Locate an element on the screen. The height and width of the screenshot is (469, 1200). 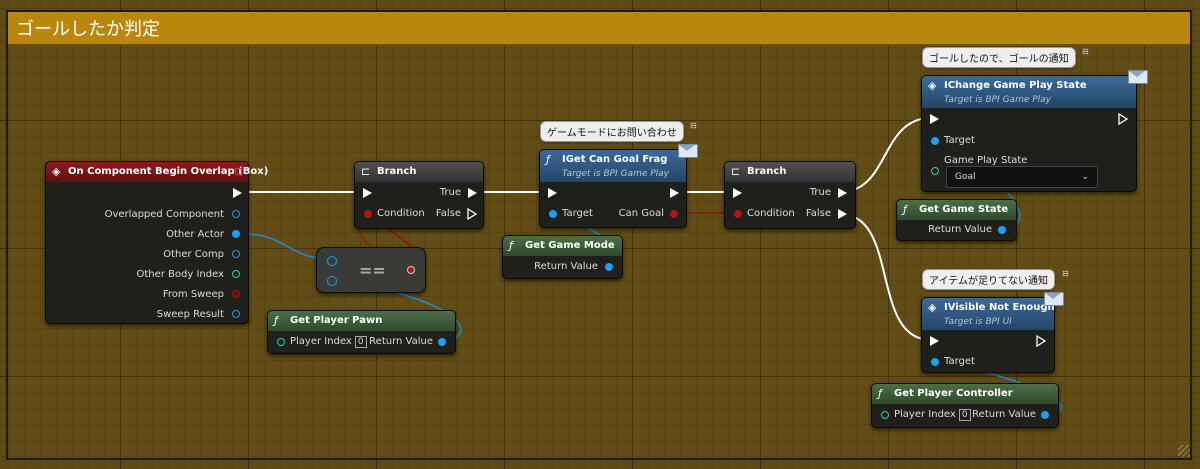
a-pin is located at coordinates (332, 261).